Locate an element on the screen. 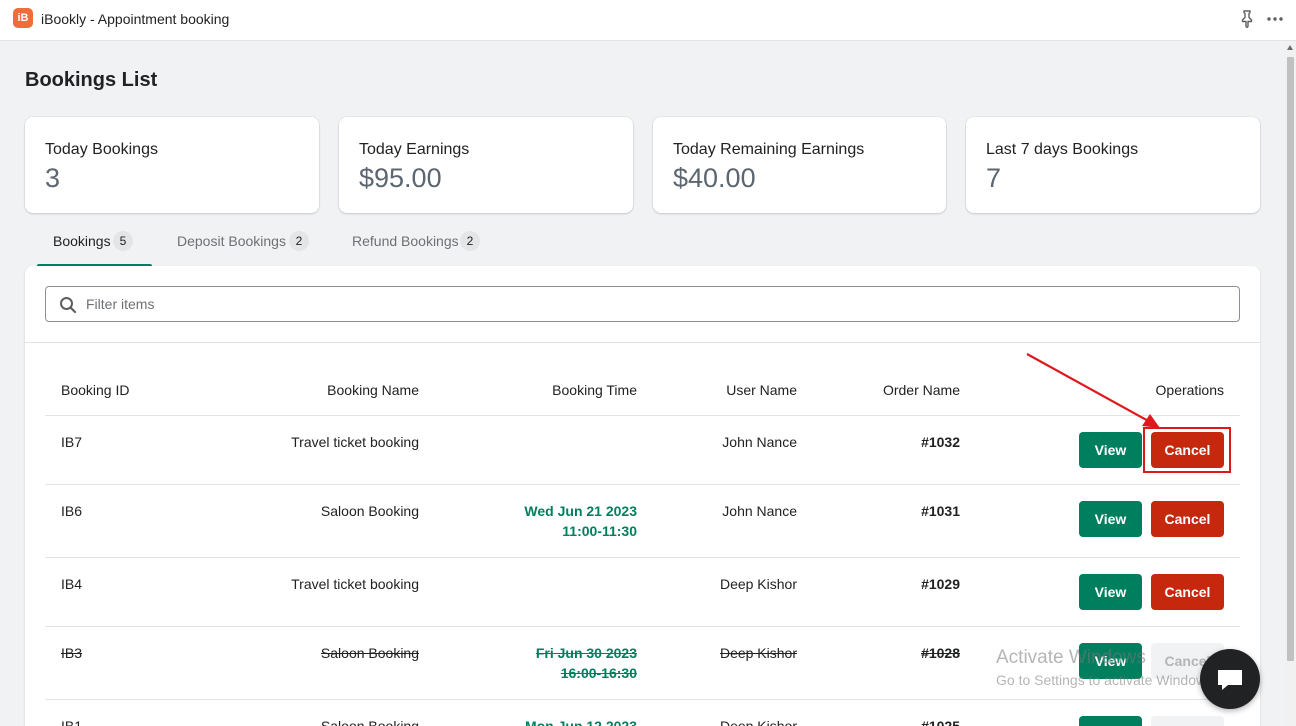 Image resolution: width=1296 pixels, height=726 pixels. stat-card-last-7-days: Last 7 days Bookings 7 is located at coordinates (1113, 165).